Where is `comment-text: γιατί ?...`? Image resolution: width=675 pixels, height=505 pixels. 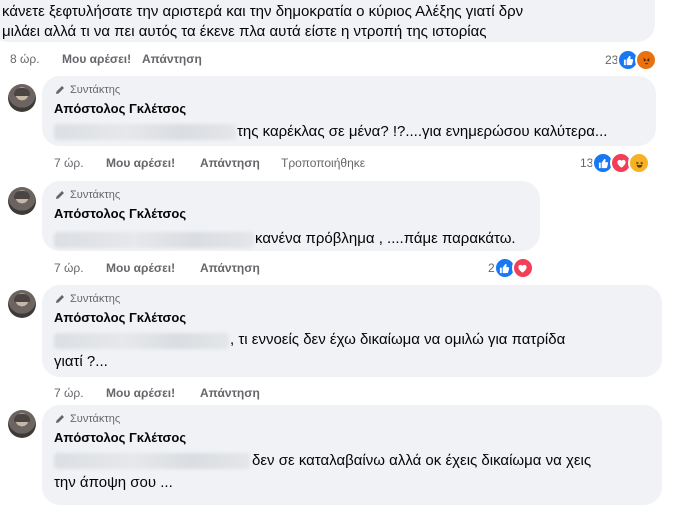
comment-text: γιατί ?... is located at coordinates (81, 361).